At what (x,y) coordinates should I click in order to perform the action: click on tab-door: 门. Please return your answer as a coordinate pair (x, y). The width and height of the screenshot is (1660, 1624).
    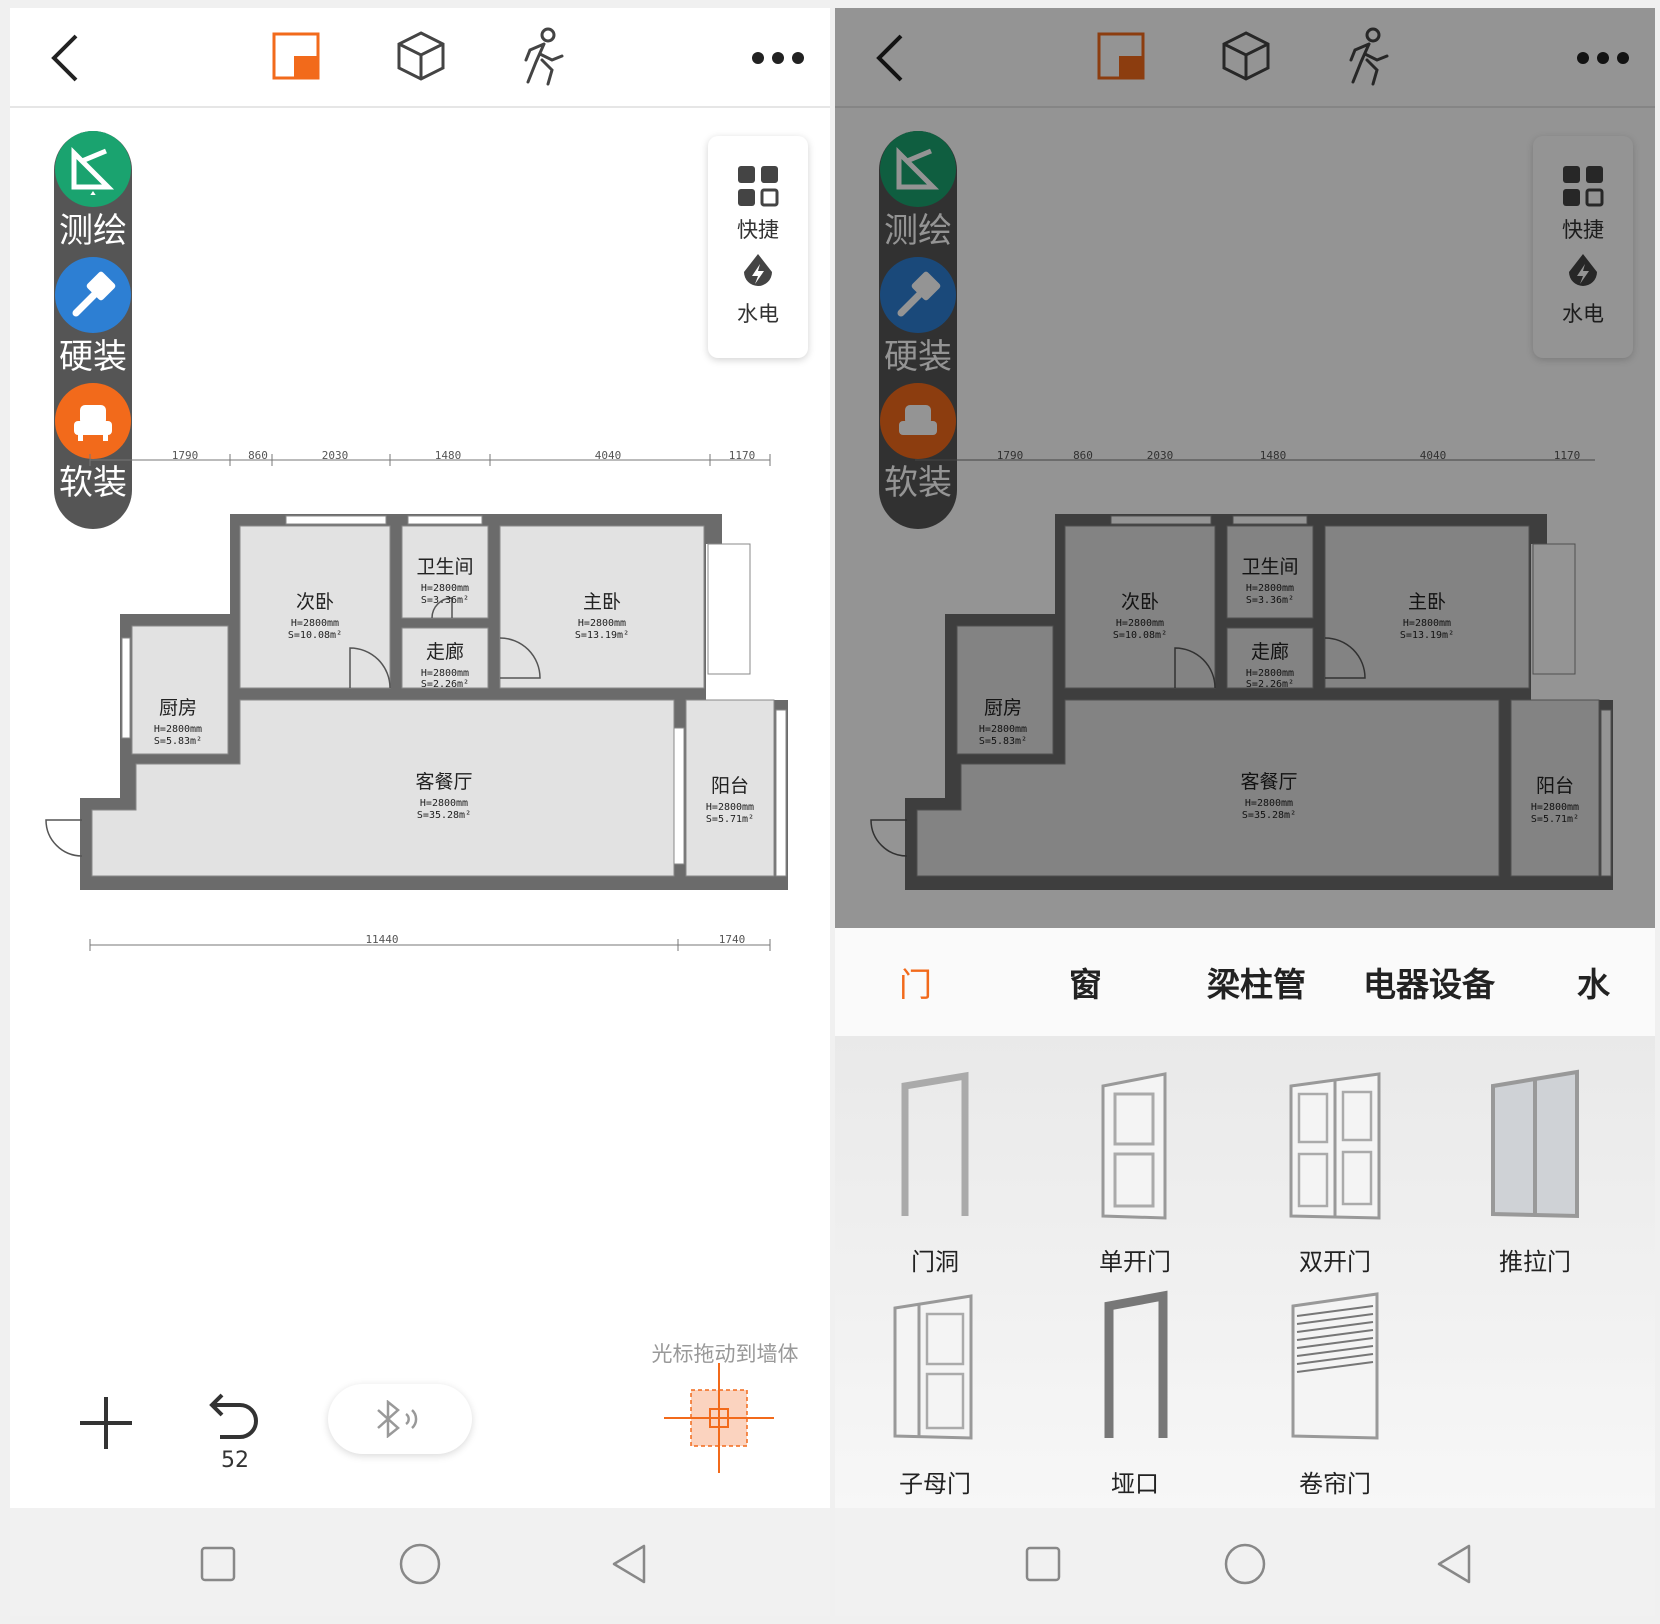
    Looking at the image, I should click on (915, 982).